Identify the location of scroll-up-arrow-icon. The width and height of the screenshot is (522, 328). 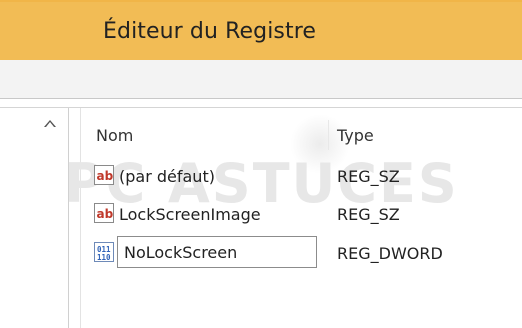
(50, 123).